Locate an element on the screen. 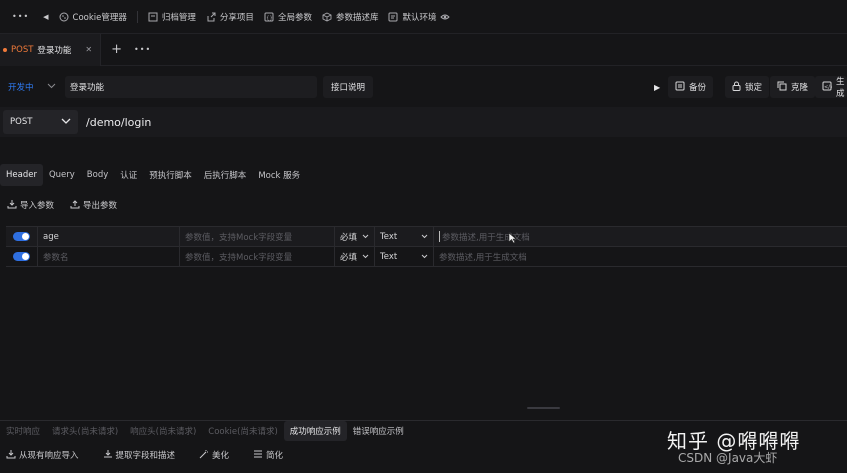  import-from-response-button: 从现有响应导入 is located at coordinates (42, 455).